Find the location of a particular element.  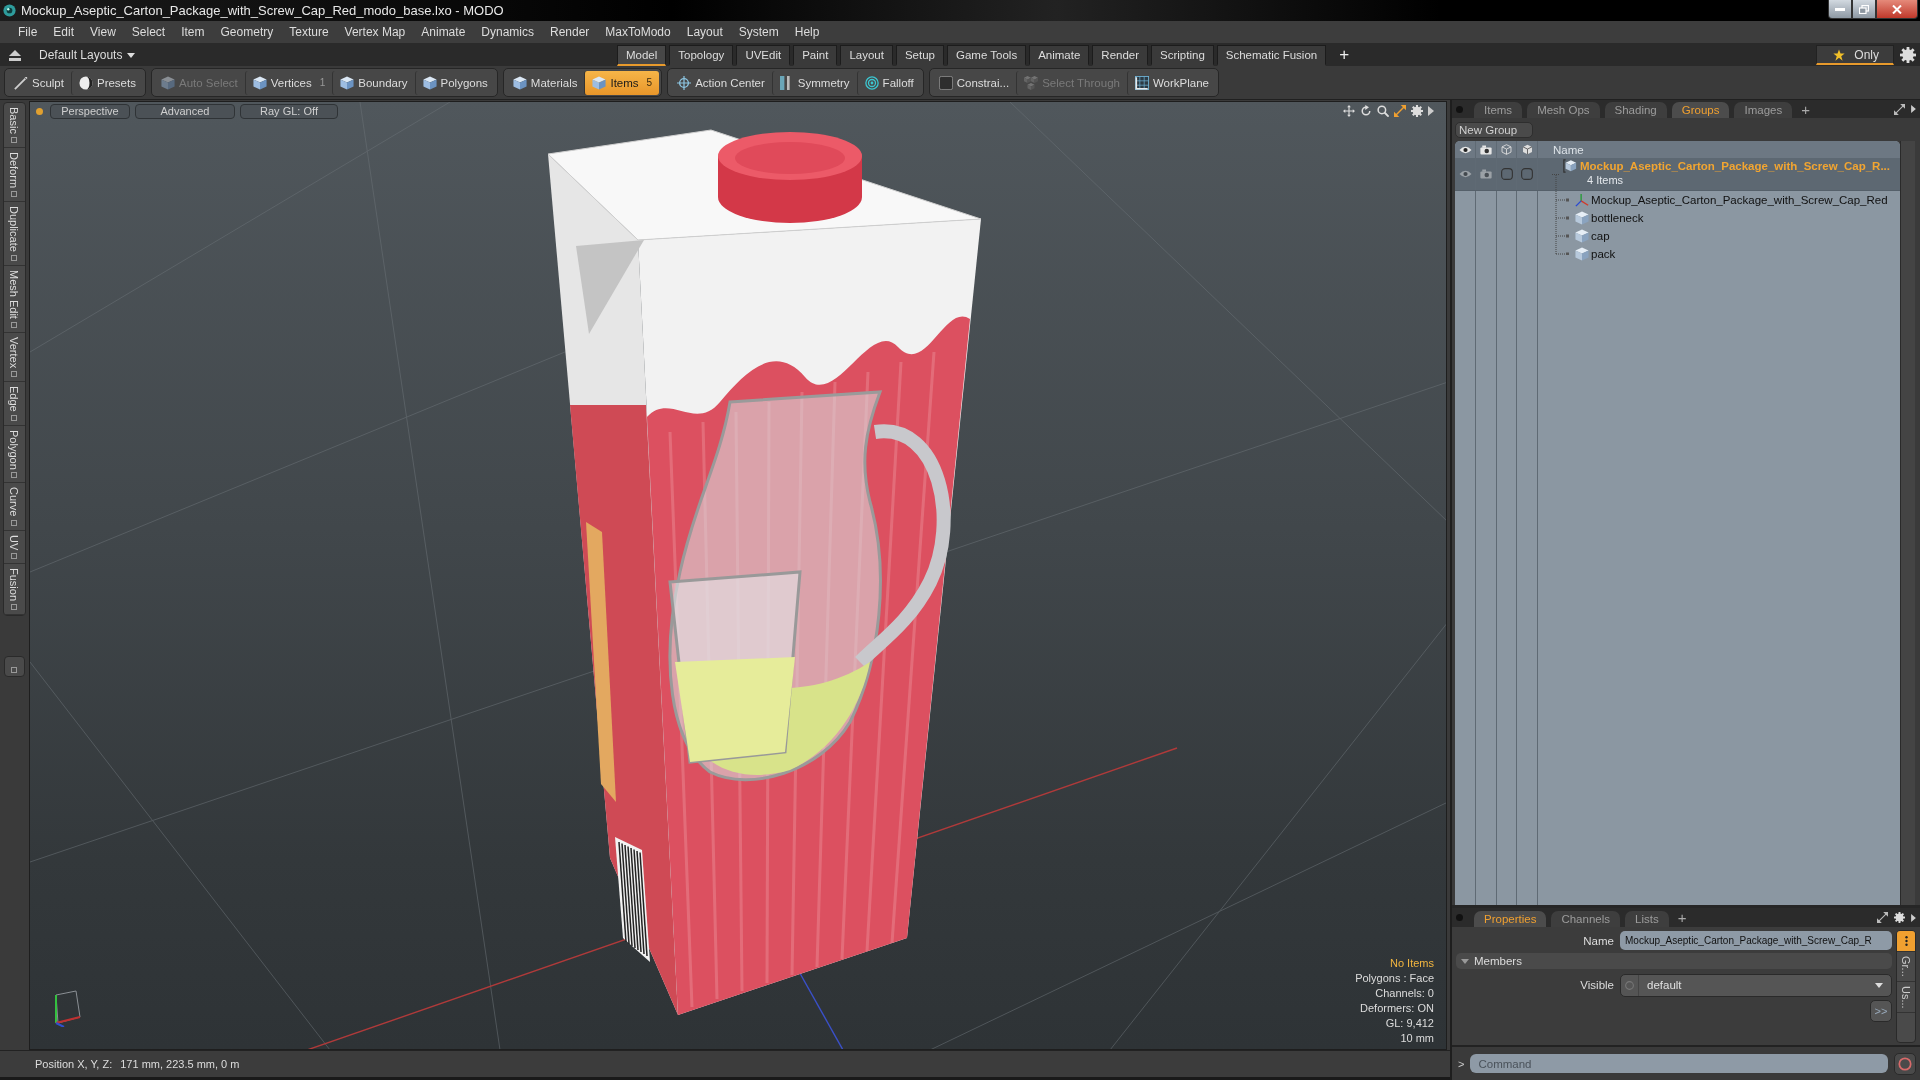

tool-button: Falloff is located at coordinates (888, 82).